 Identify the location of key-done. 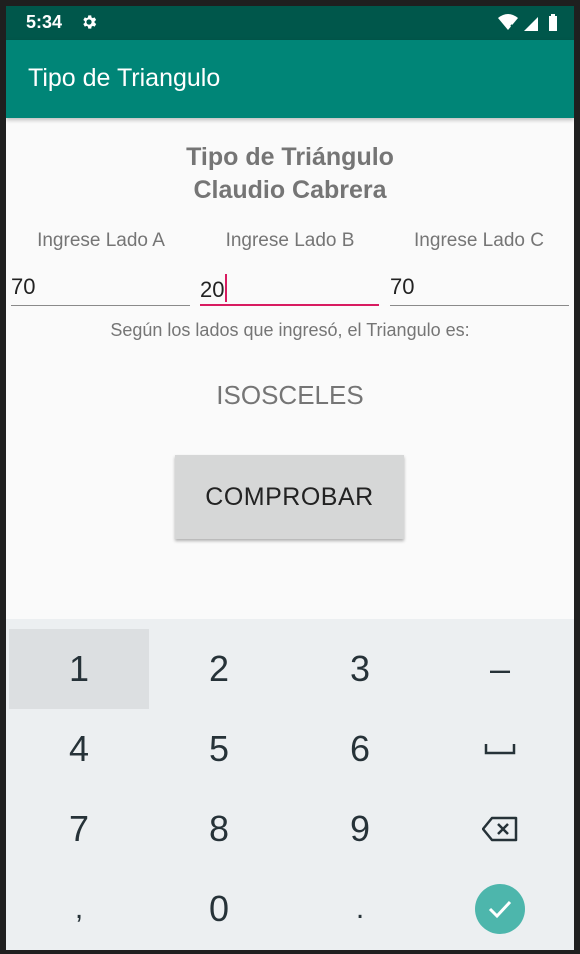
(500, 909).